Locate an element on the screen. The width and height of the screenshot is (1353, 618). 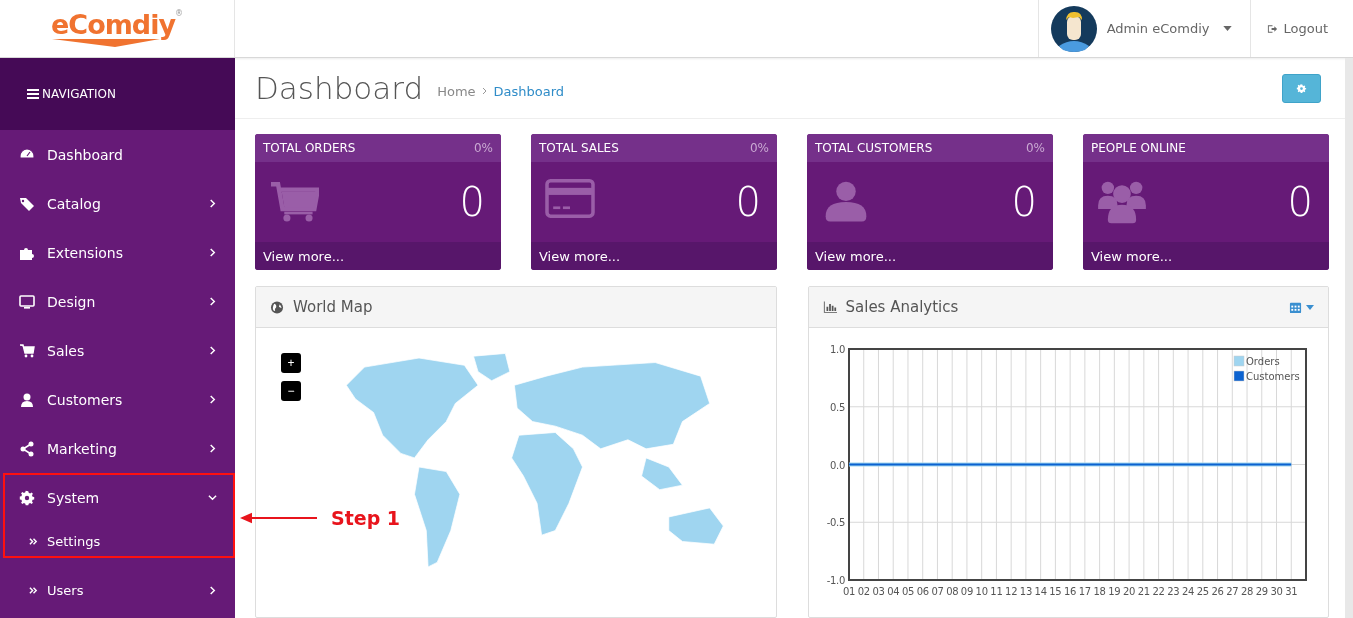
x-tick-label: 22 is located at coordinates (1158, 591).